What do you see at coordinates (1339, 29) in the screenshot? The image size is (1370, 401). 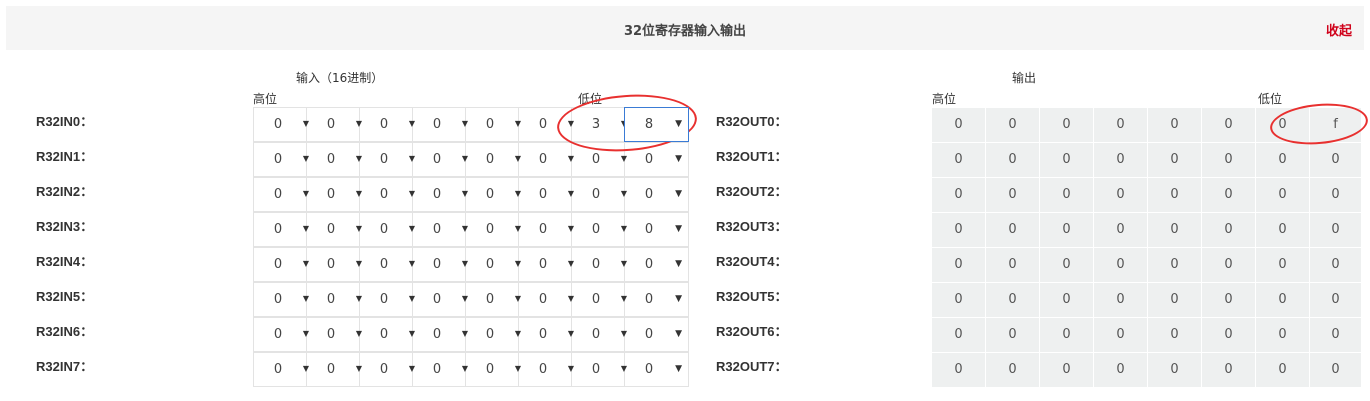 I see `collapse-button: 收起` at bounding box center [1339, 29].